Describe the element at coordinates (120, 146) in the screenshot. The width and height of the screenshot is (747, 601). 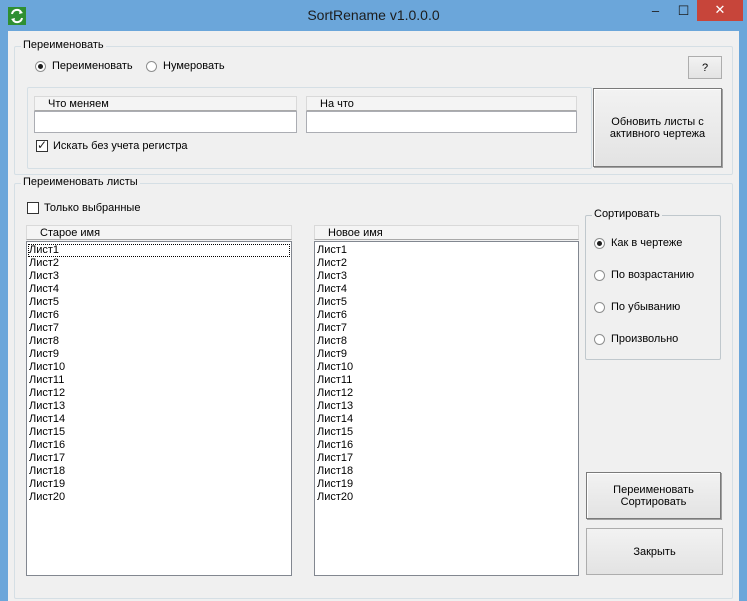
I see `case-insensitive-label: Искать без учета регистра` at that location.